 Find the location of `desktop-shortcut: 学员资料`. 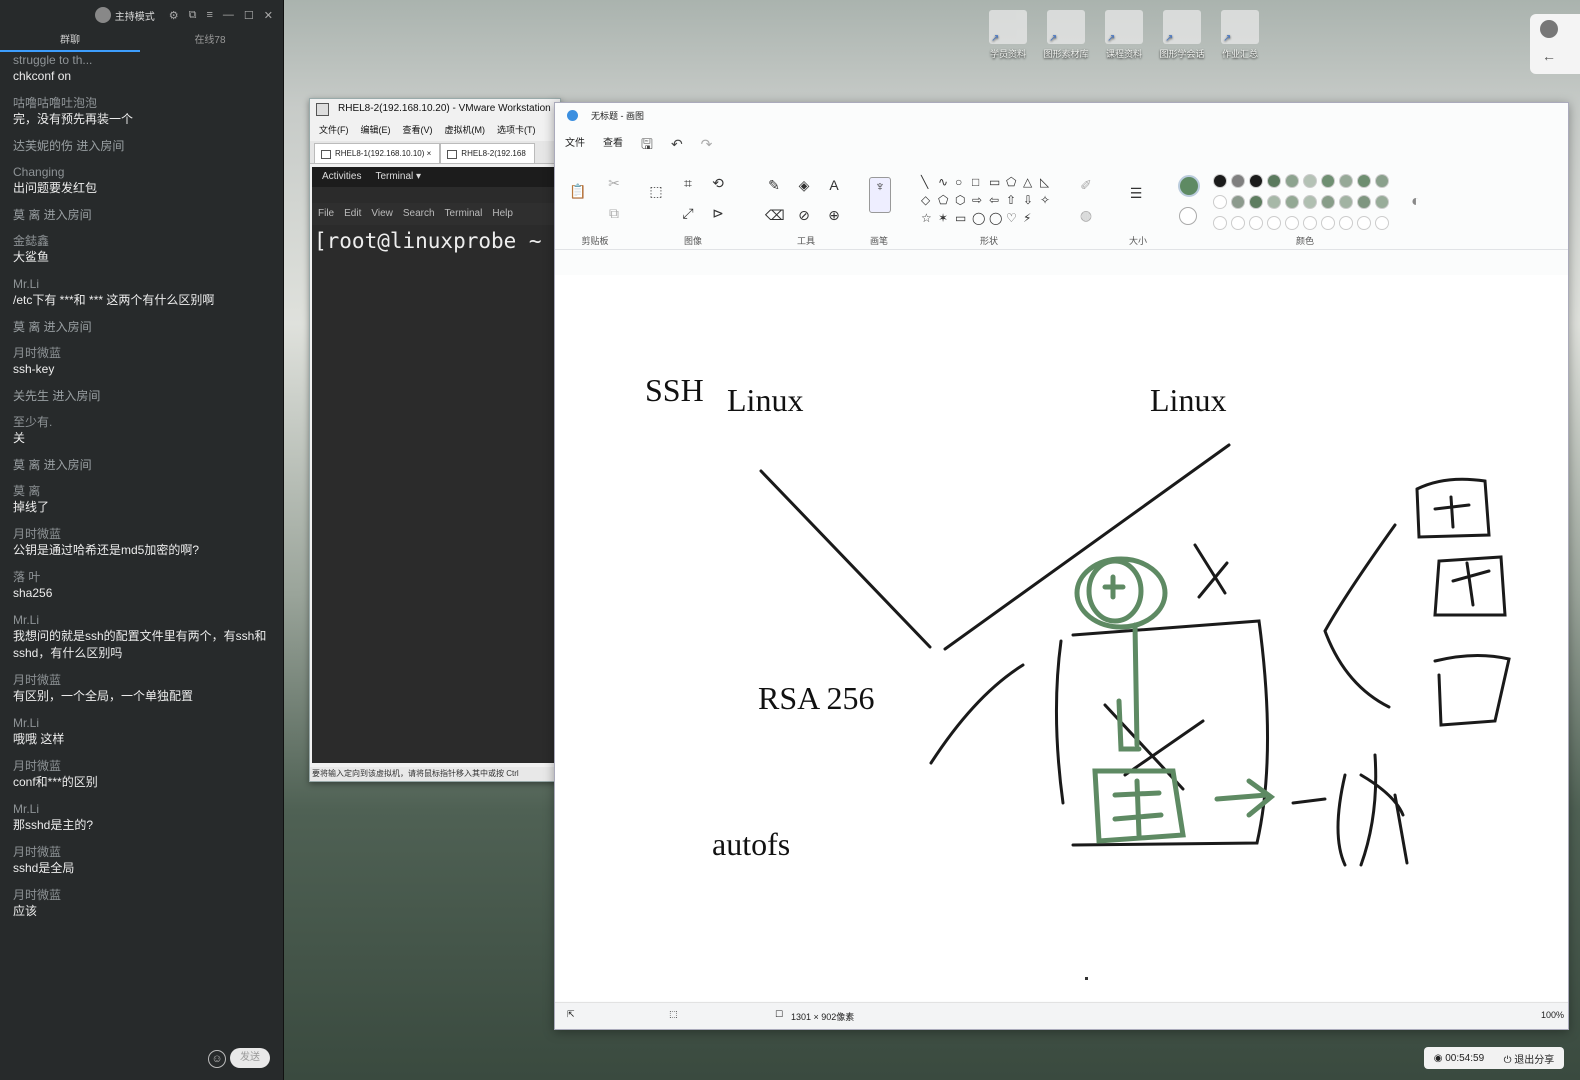

desktop-shortcut: 学员资料 is located at coordinates (1008, 35).